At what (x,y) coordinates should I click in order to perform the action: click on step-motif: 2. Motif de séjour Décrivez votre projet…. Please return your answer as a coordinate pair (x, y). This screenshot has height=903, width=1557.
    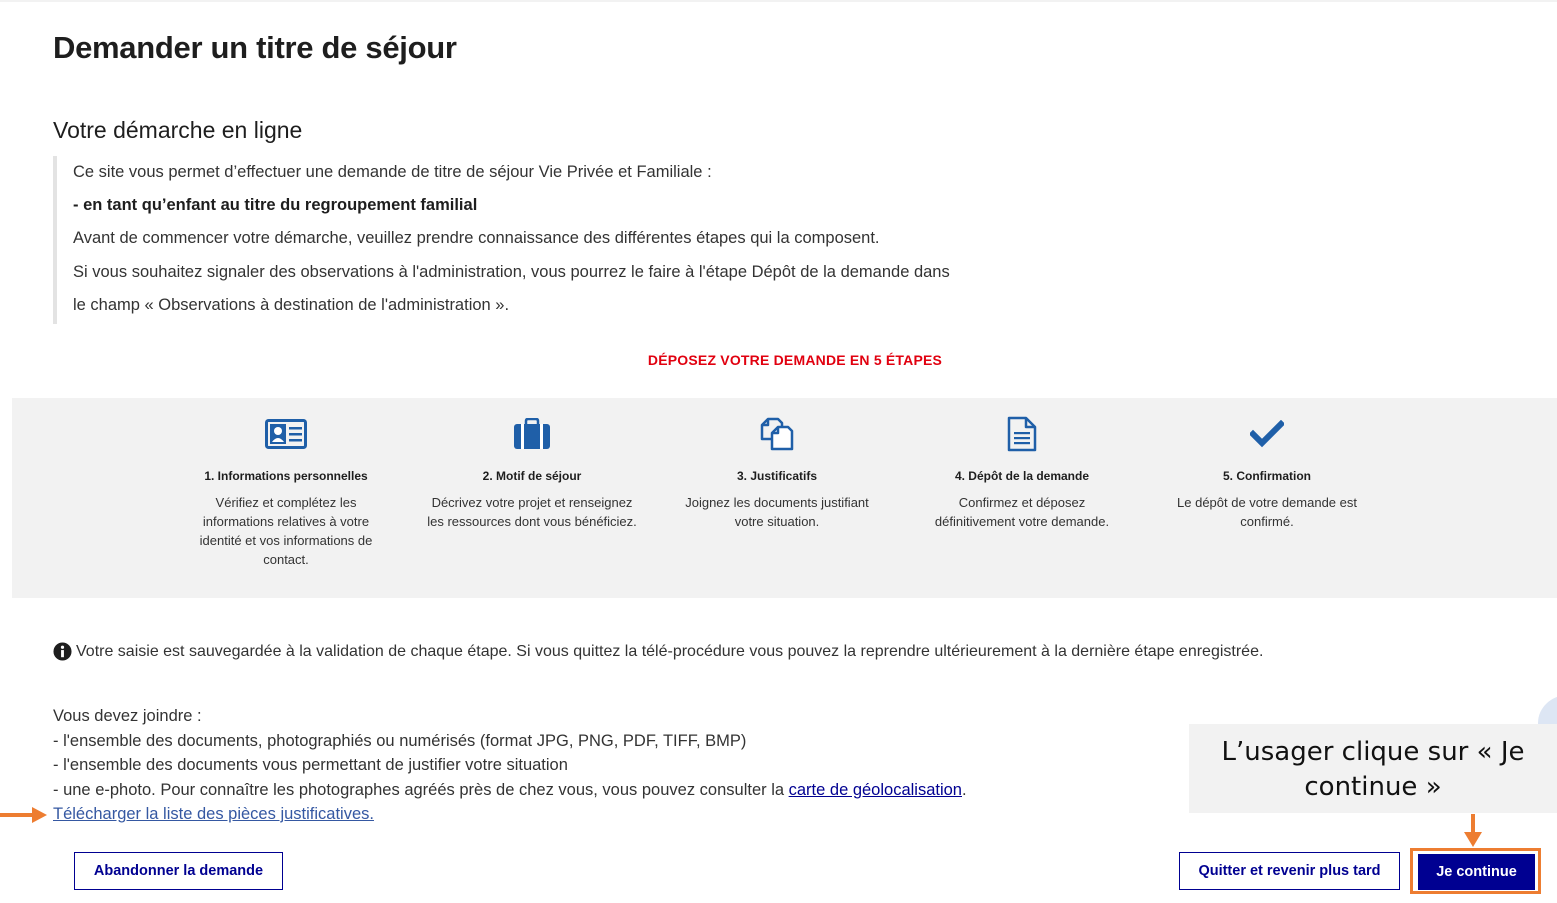
    Looking at the image, I should click on (532, 473).